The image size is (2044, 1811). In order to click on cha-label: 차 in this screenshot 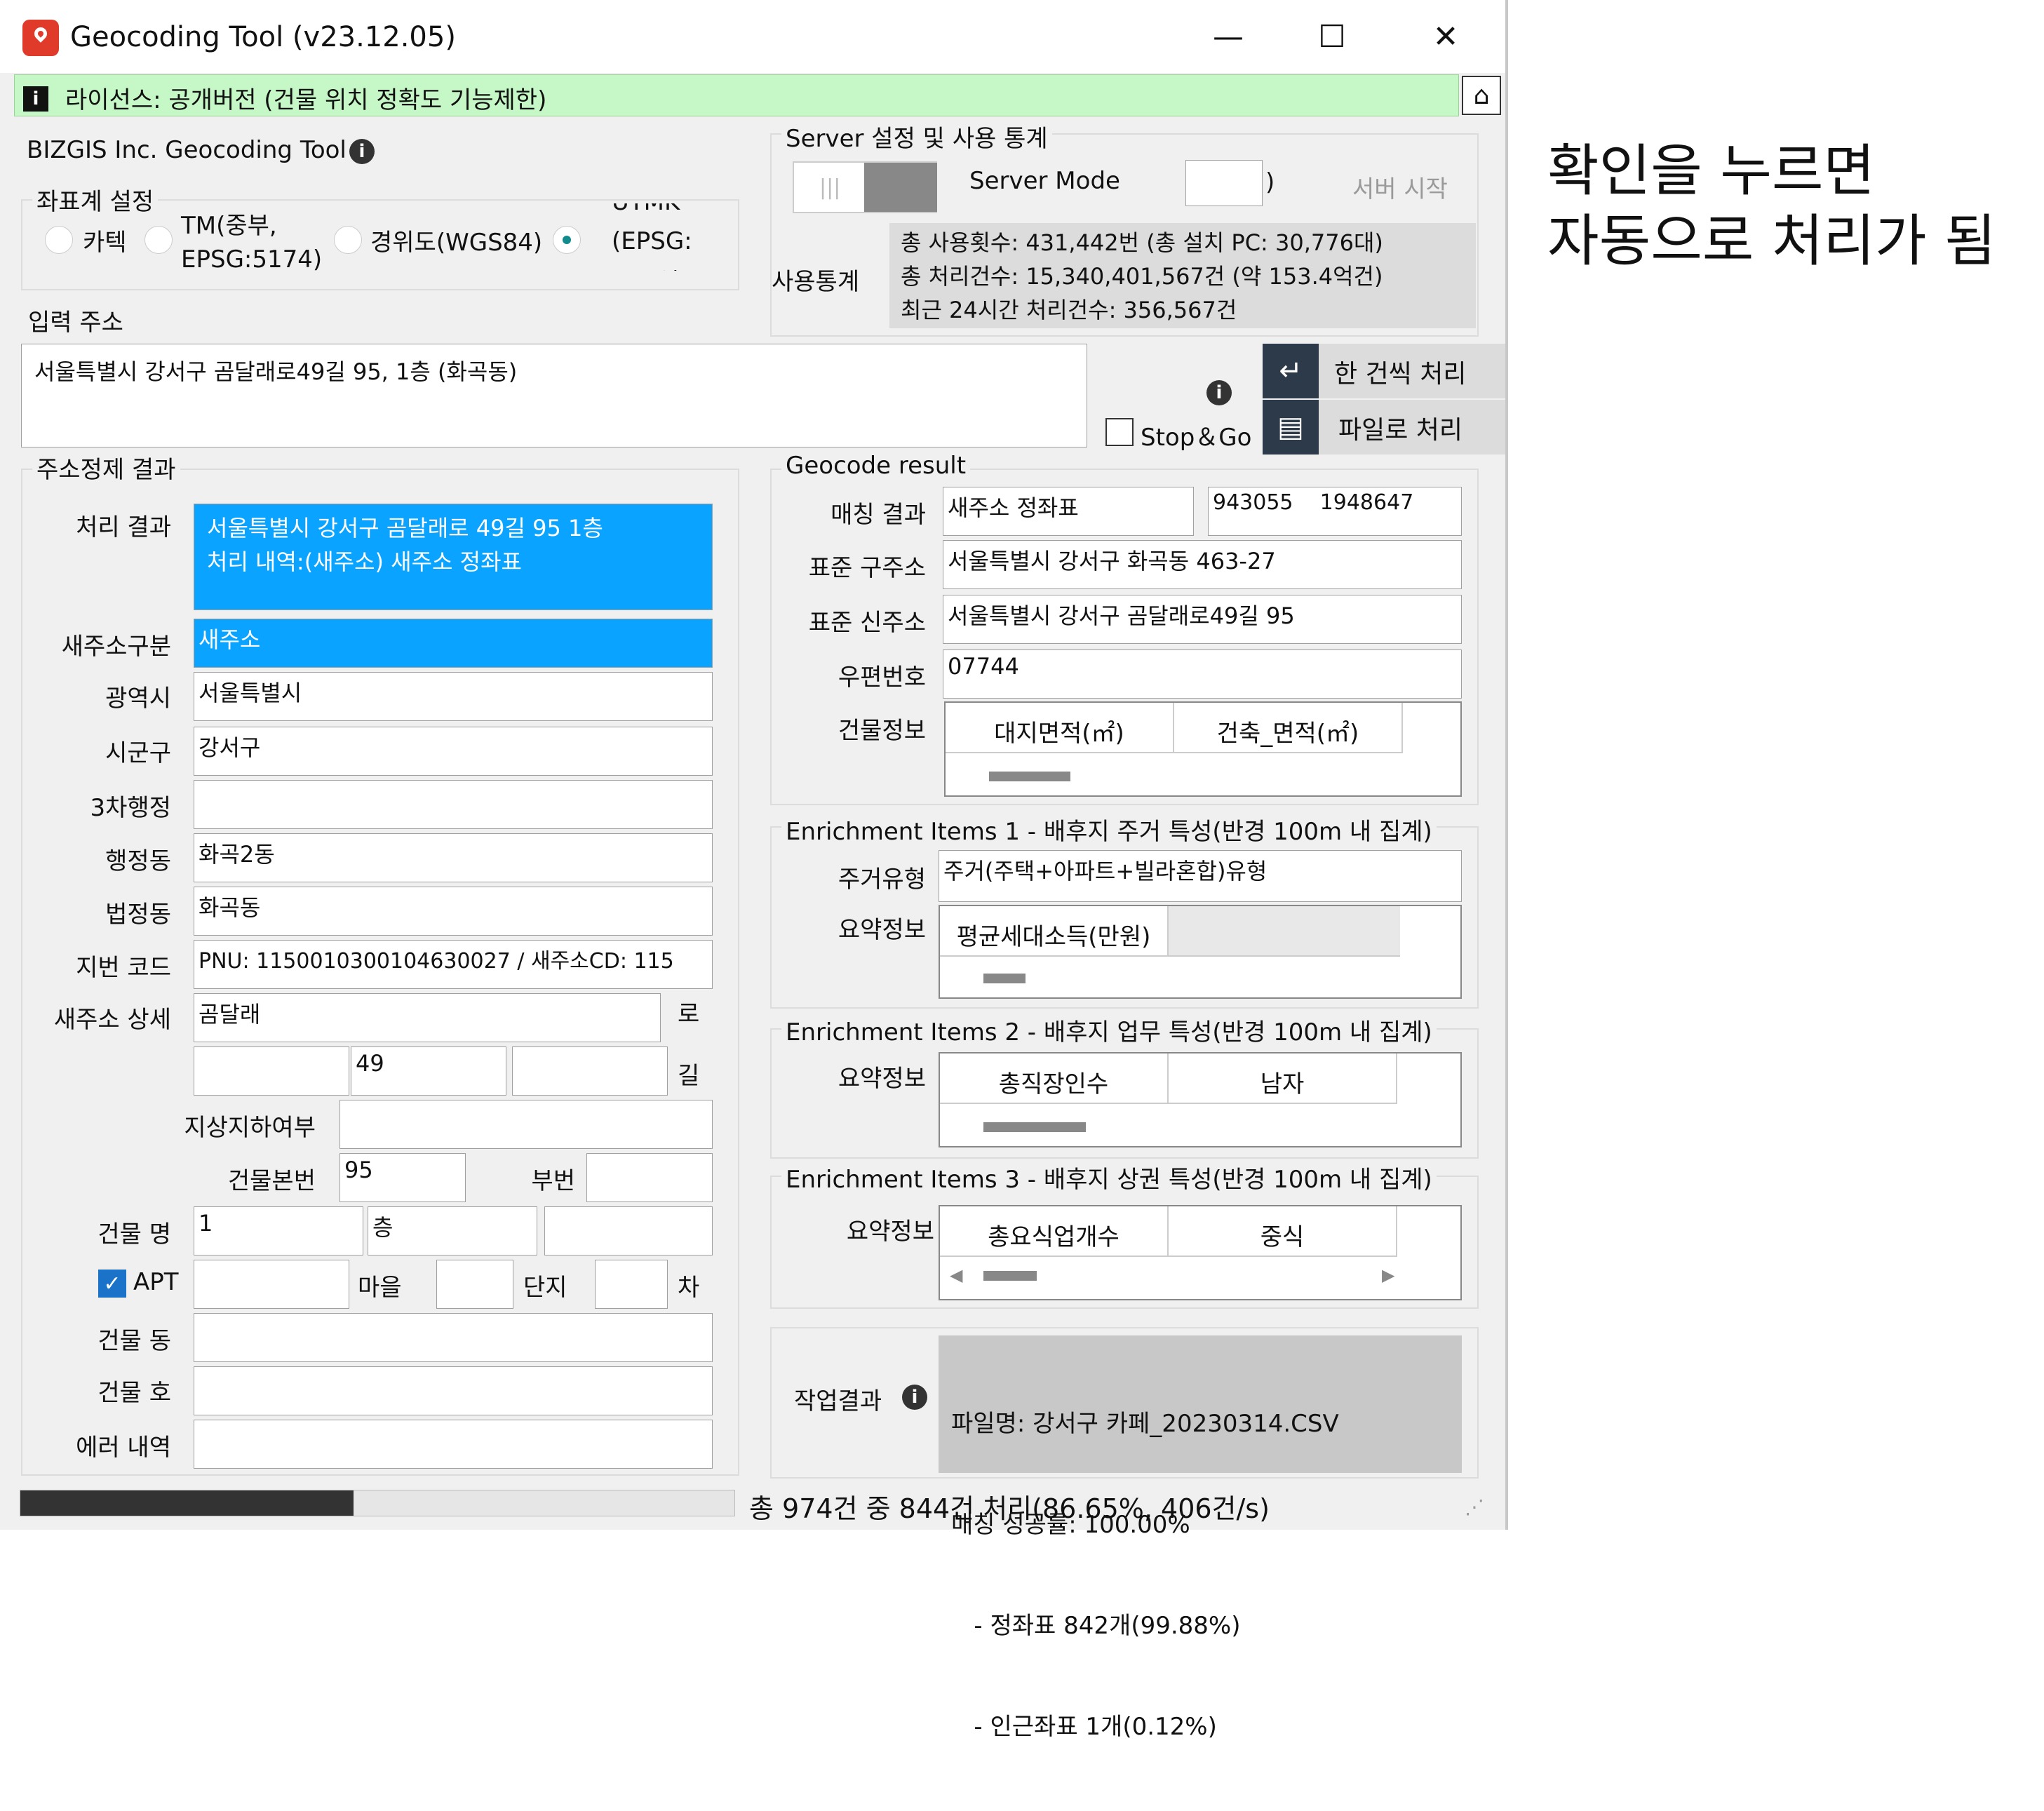, I will do `click(689, 1288)`.